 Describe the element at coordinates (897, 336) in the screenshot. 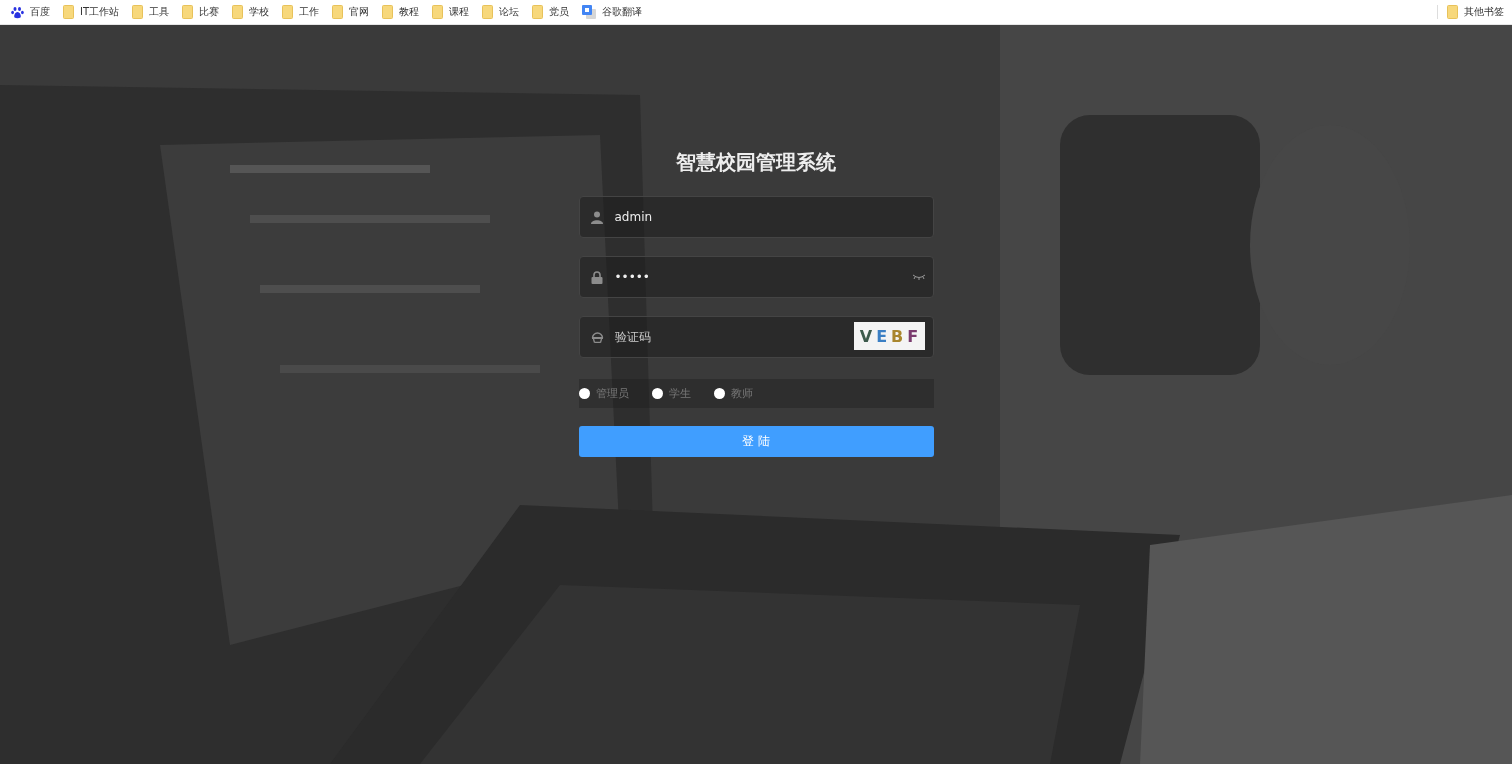

I see `captcha-letter: B` at that location.